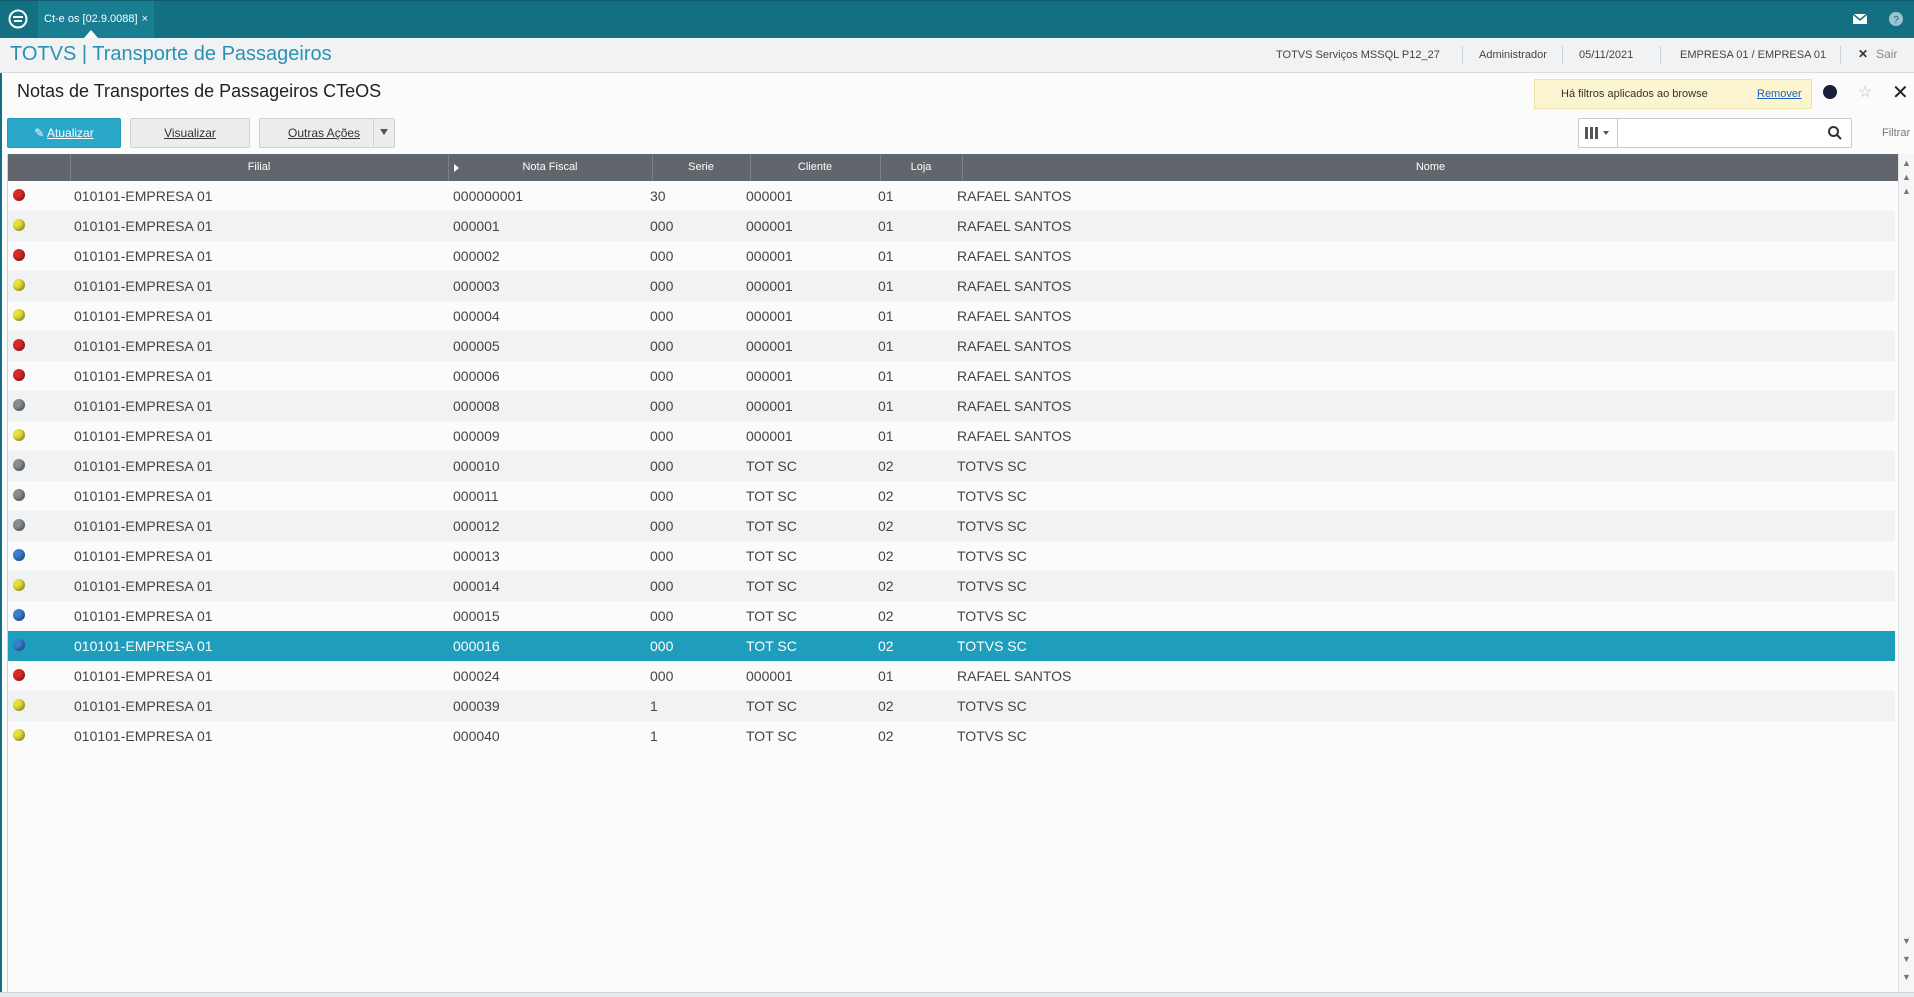 The width and height of the screenshot is (1914, 997). What do you see at coordinates (476, 616) in the screenshot?
I see `nota-fiscal-cell: 000015` at bounding box center [476, 616].